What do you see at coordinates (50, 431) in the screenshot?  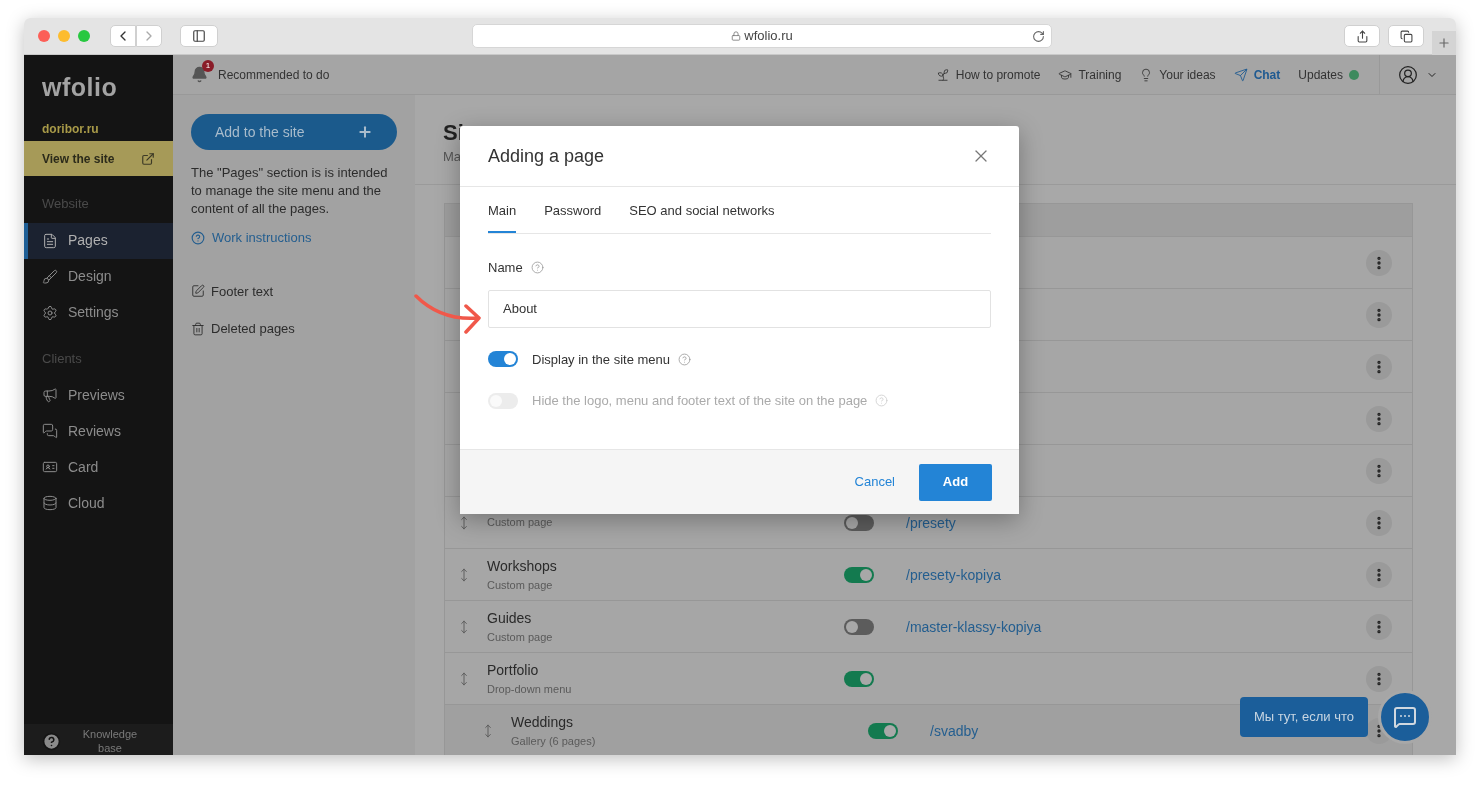 I see `speech-bubbles-icon` at bounding box center [50, 431].